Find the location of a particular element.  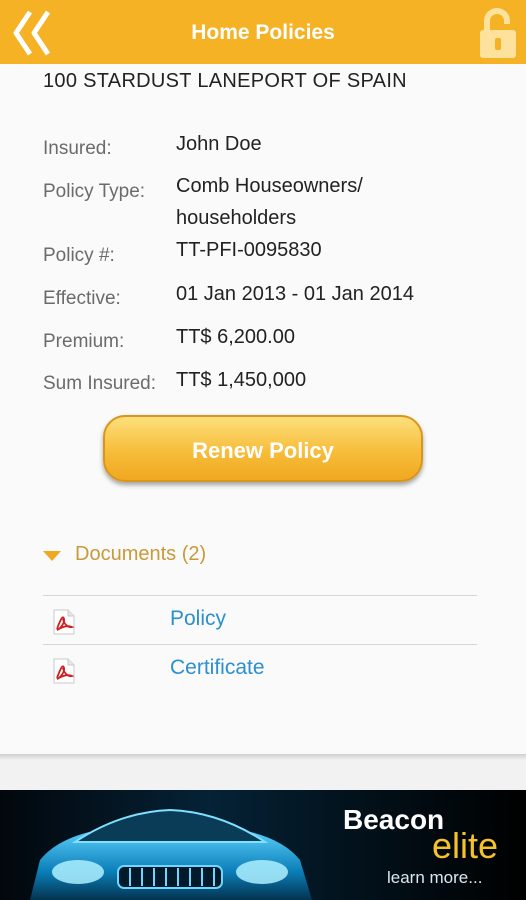

insured-value: John Doe is located at coordinates (219, 144).